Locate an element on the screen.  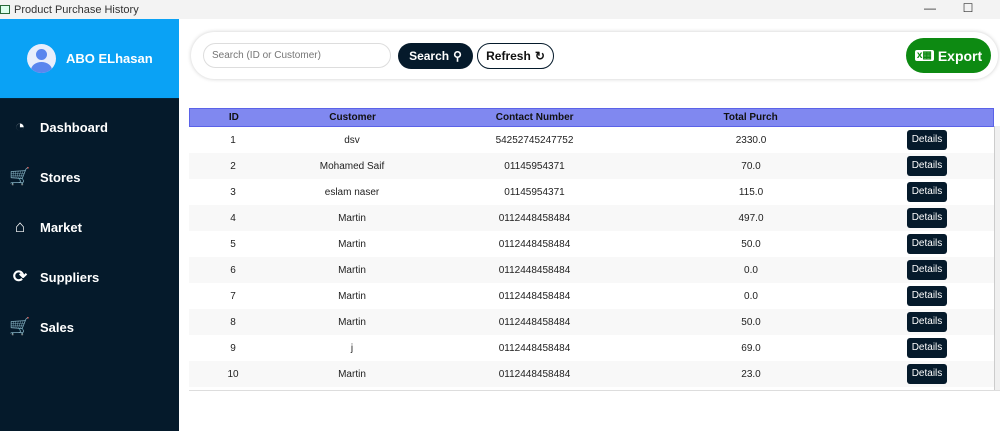
table-row: 2 Mohamed Saif 01145954371 70.0 Details is located at coordinates (591, 166).